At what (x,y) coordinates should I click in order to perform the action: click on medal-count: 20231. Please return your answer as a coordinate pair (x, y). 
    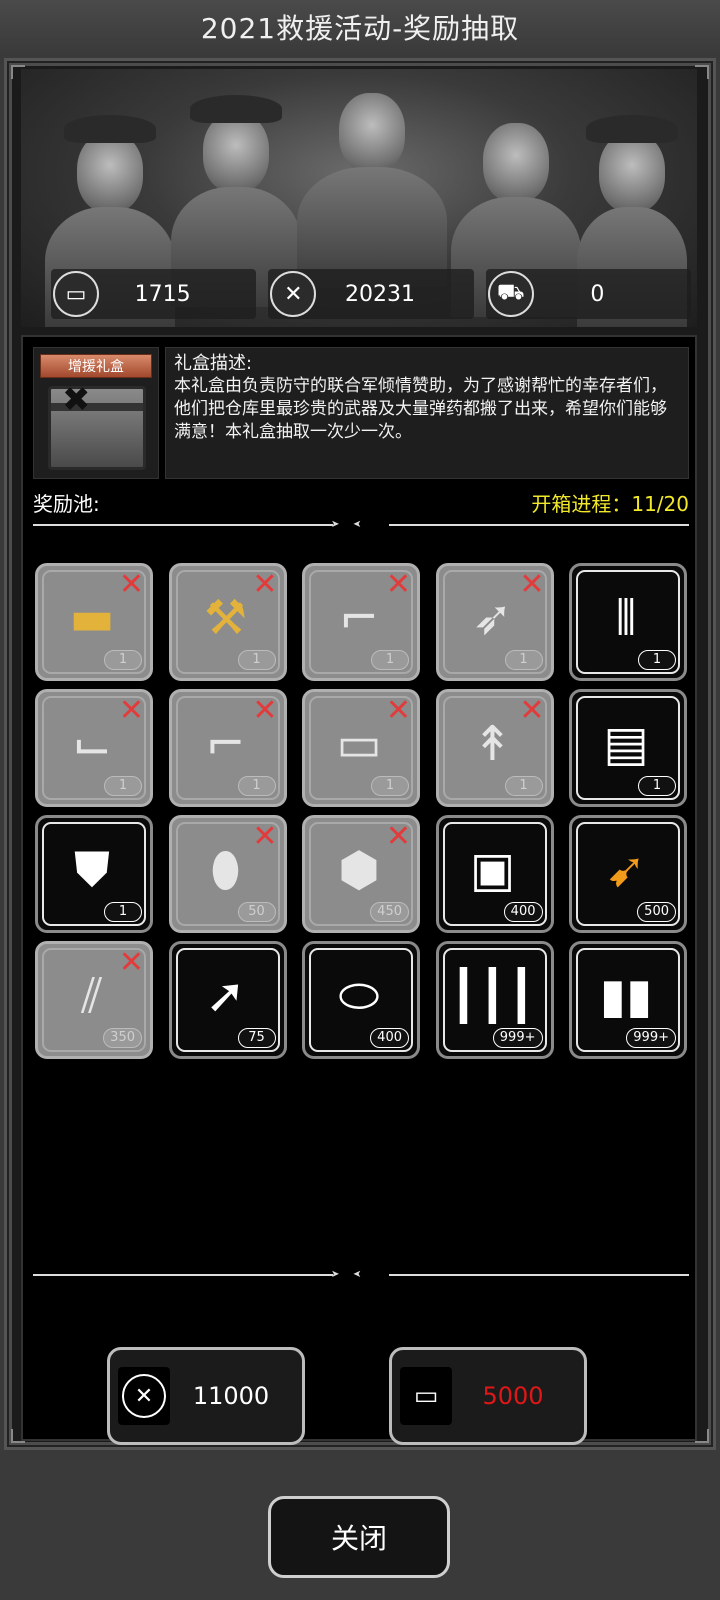
    Looking at the image, I should click on (379, 294).